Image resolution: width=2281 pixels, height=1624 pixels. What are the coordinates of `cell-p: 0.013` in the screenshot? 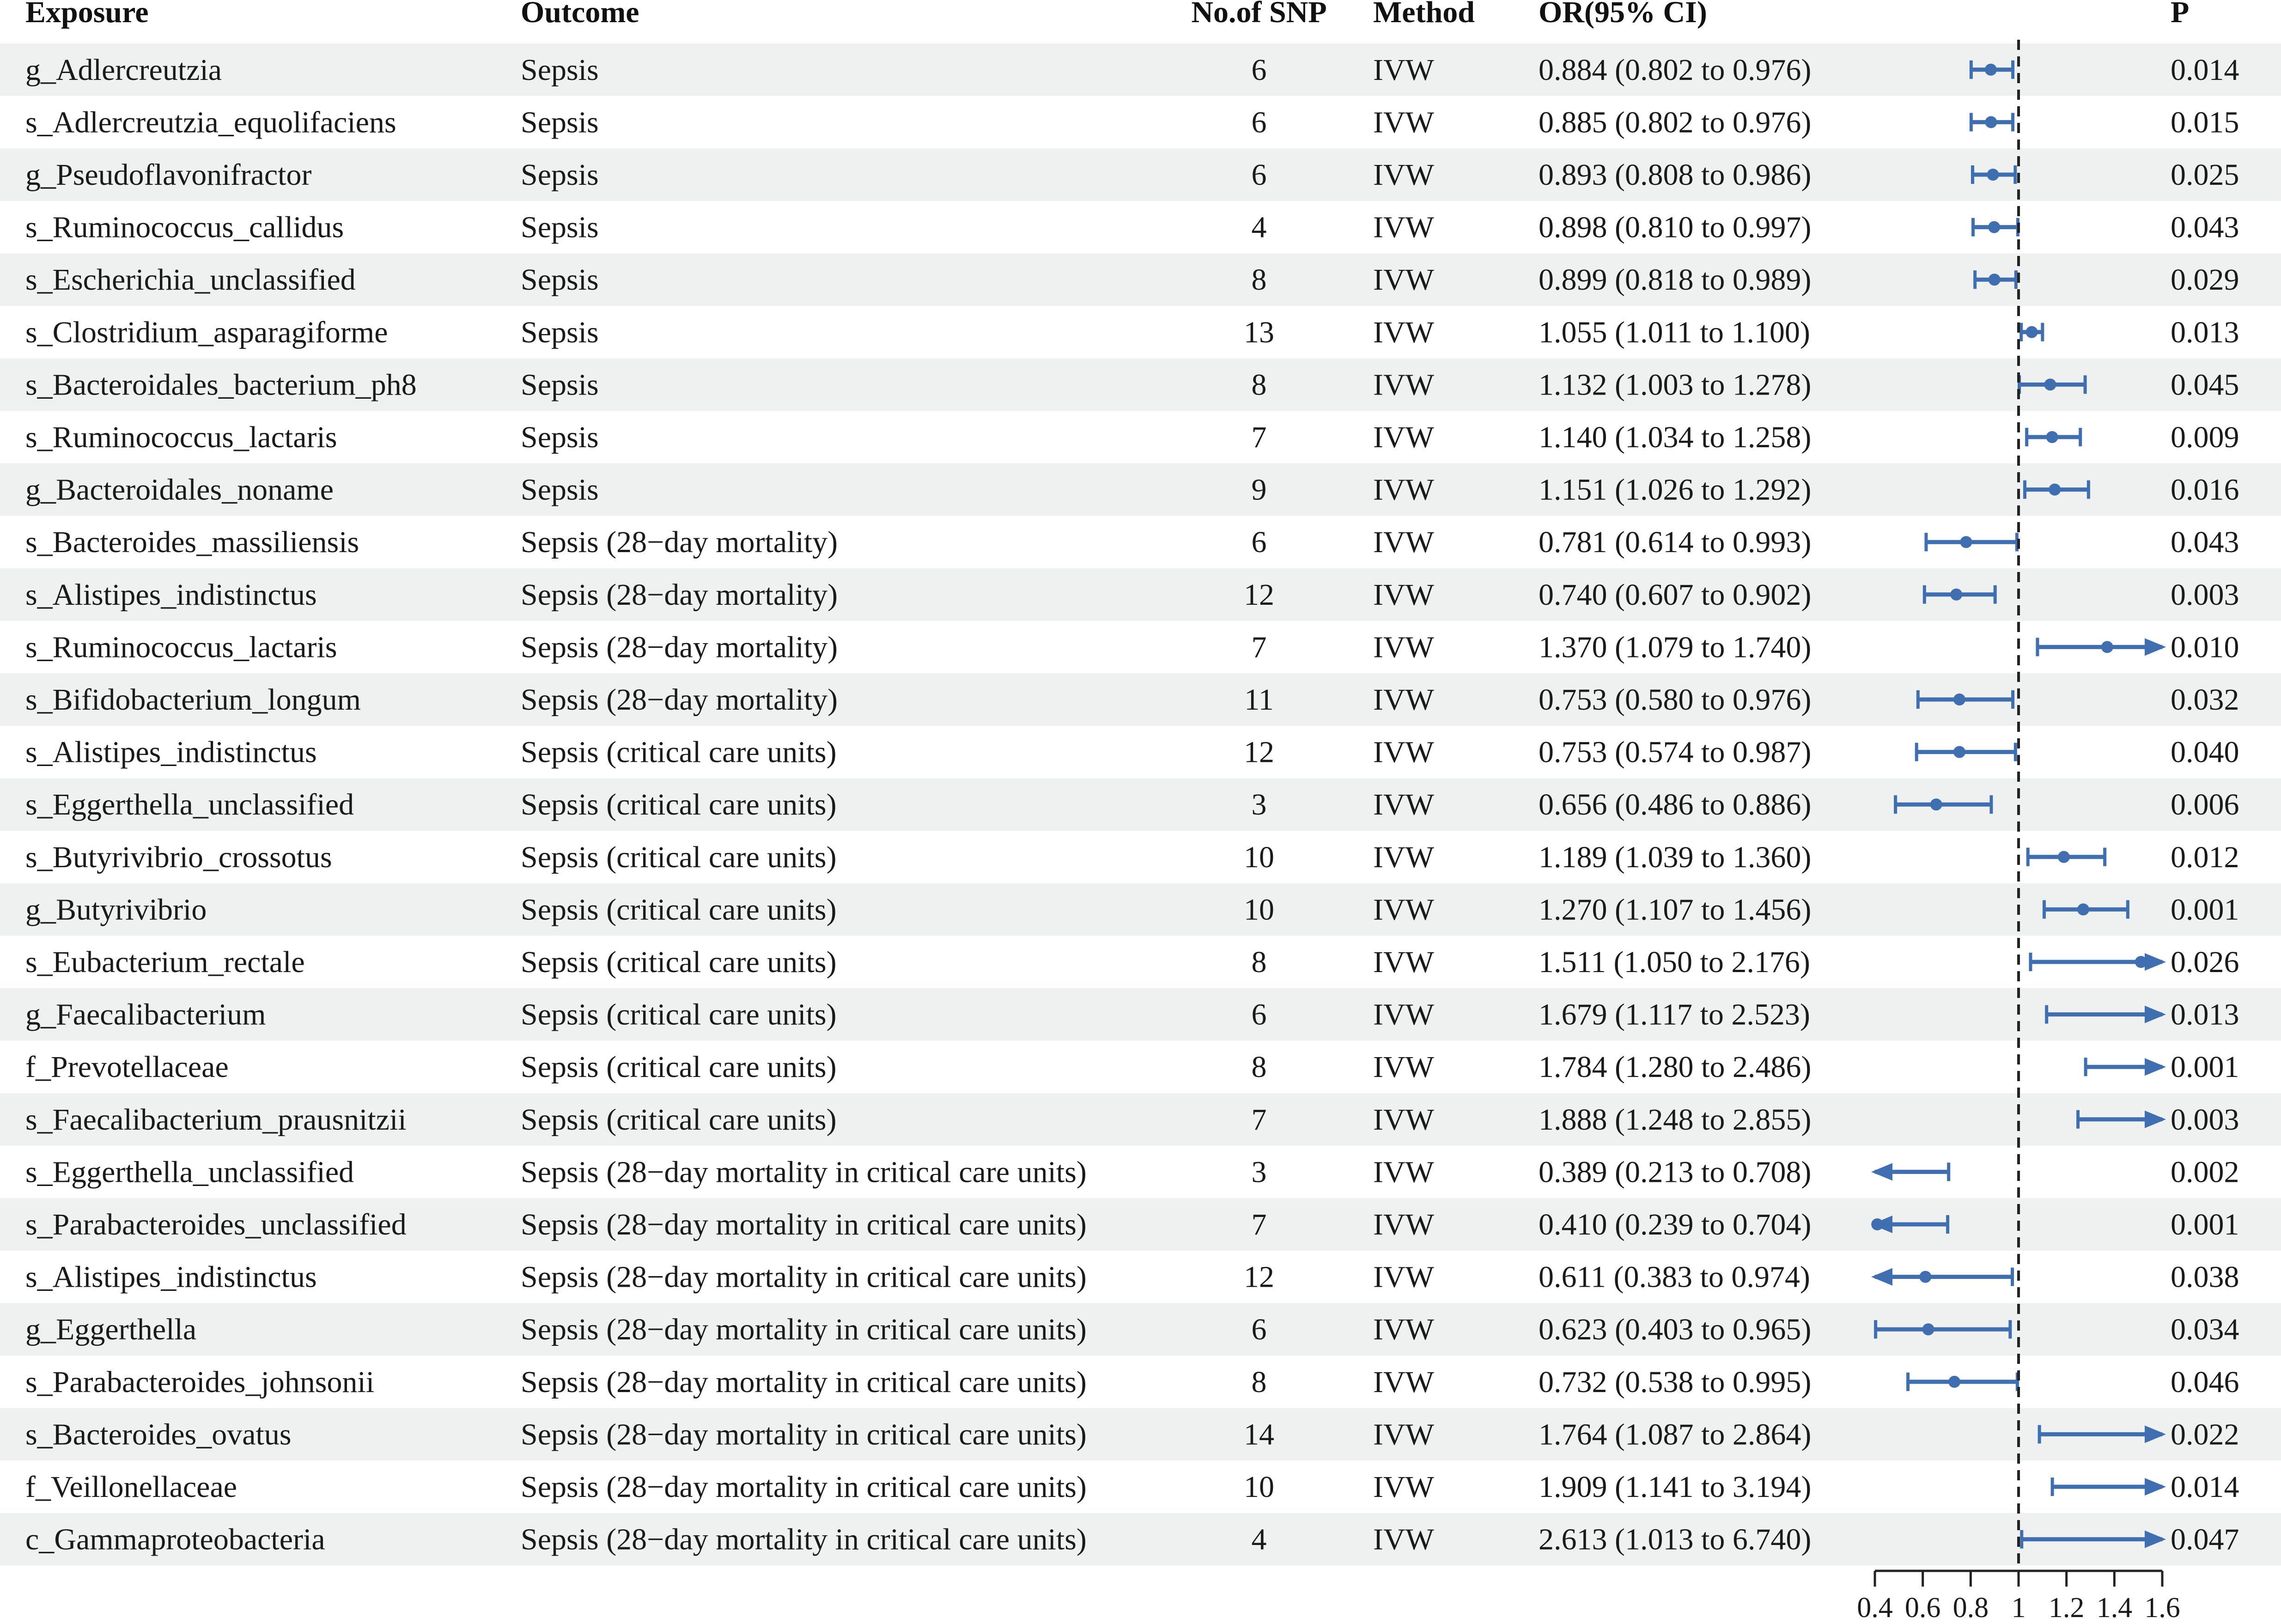 It's located at (2205, 332).